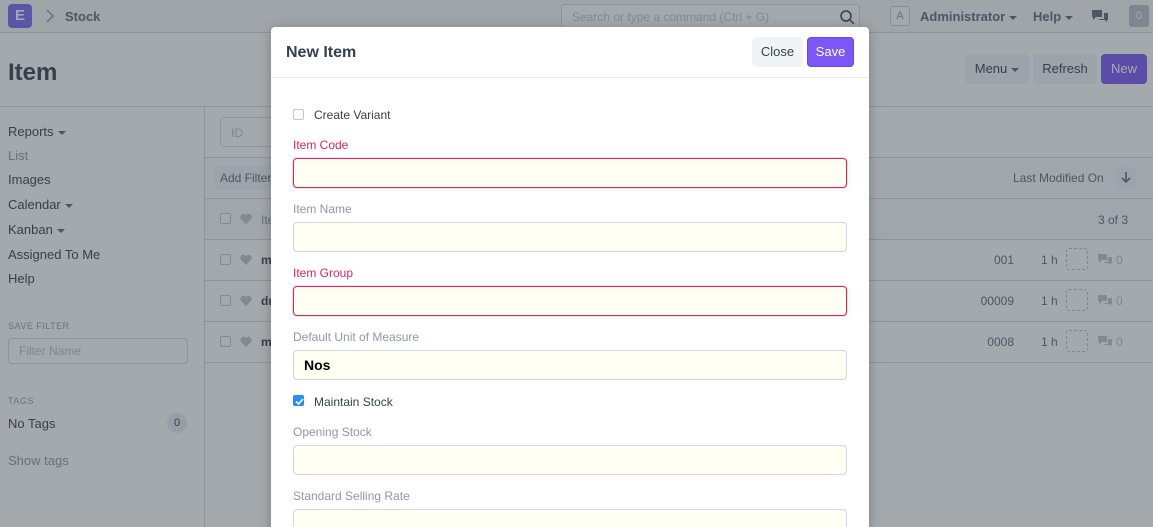  Describe the element at coordinates (317, 365) in the screenshot. I see `uom-value: Nos` at that location.